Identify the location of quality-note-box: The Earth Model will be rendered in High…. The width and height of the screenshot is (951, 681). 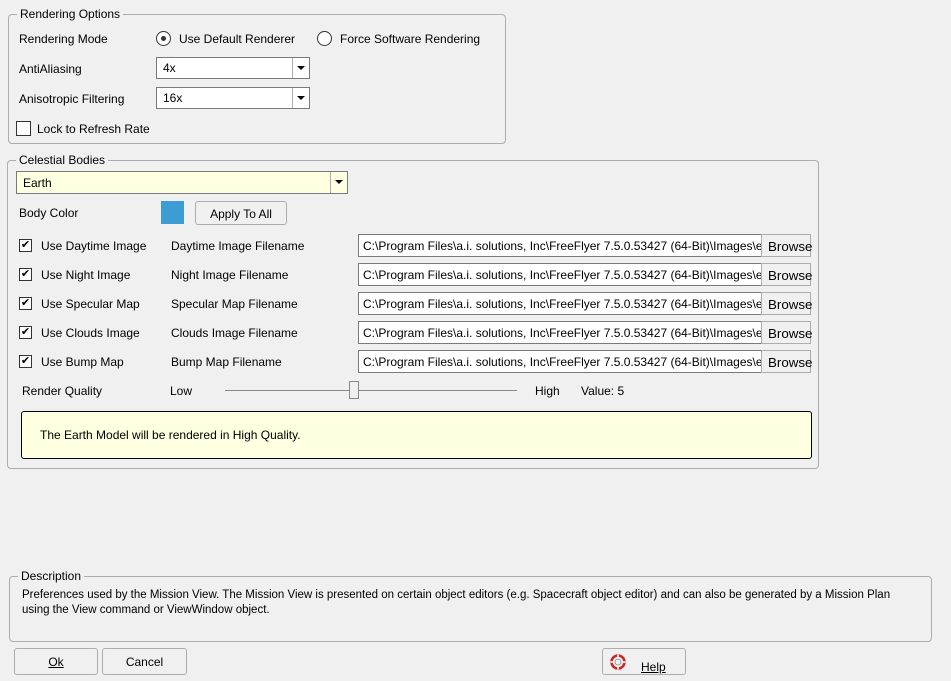
(416, 435).